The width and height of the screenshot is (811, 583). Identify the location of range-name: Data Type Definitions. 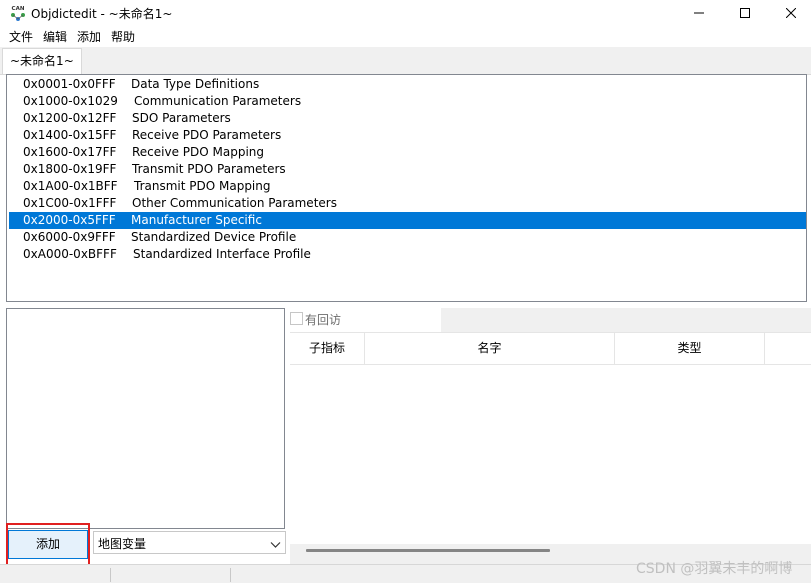
(195, 84).